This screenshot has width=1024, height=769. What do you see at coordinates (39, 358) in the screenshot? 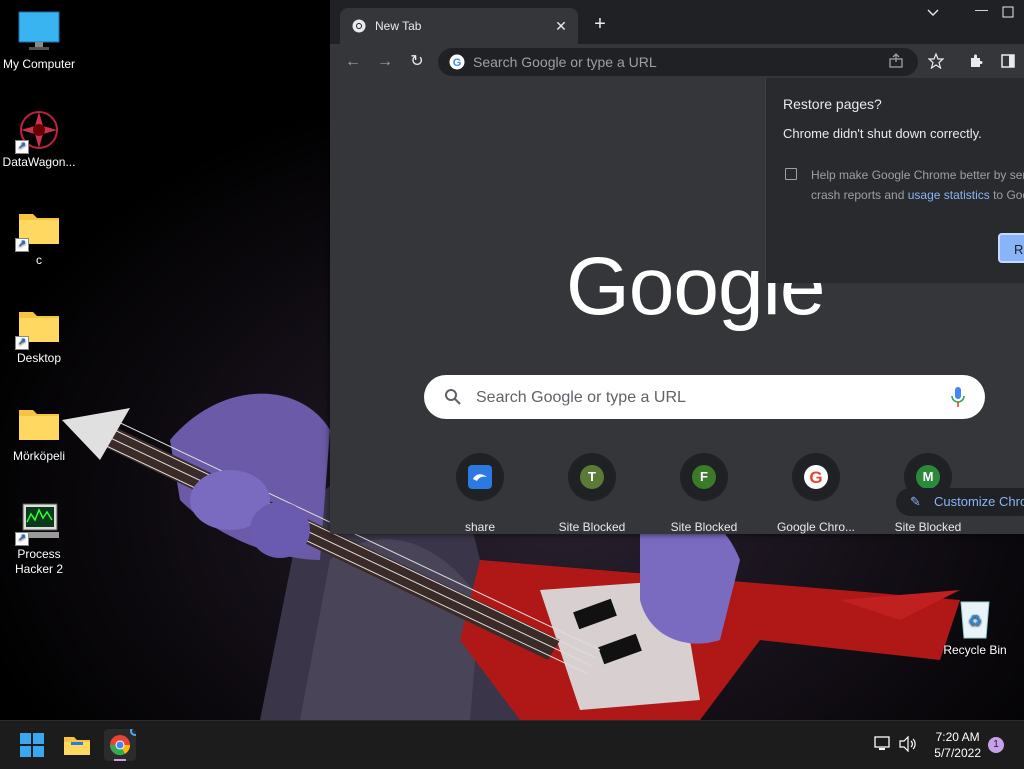
I see `desktop-icon-label: Desktop` at bounding box center [39, 358].